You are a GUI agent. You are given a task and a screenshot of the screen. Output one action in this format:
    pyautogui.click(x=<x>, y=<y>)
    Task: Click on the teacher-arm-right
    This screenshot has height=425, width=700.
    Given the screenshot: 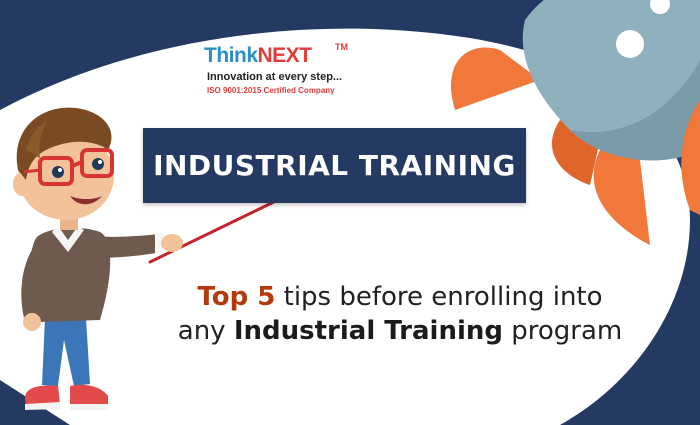 What is the action you would take?
    pyautogui.click(x=127, y=246)
    